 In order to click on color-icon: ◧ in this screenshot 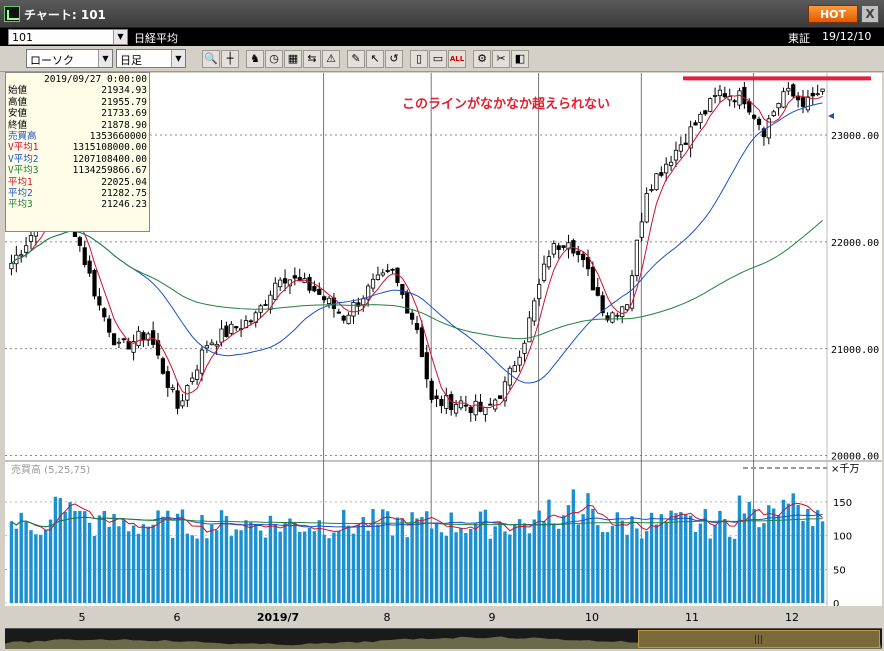, I will do `click(520, 59)`.